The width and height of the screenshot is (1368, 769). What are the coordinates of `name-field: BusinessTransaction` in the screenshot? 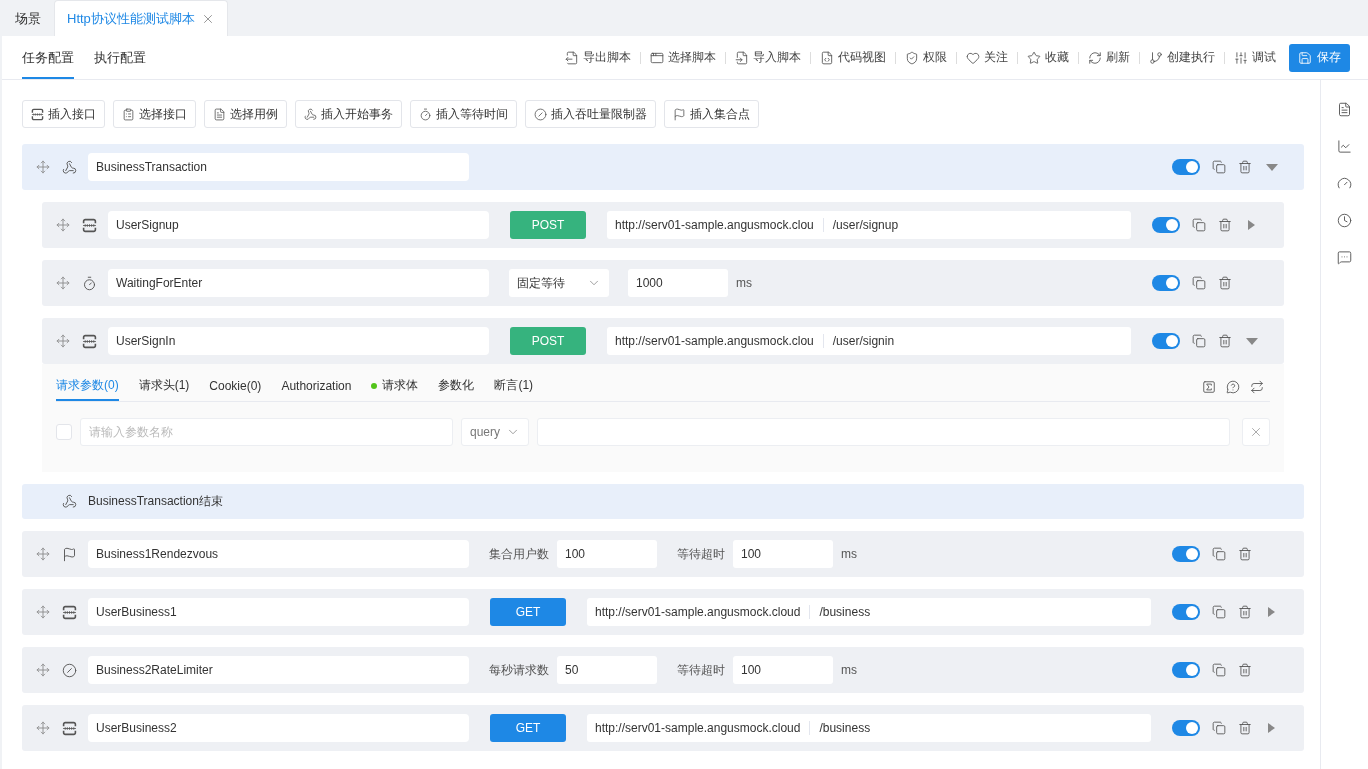 It's located at (278, 167).